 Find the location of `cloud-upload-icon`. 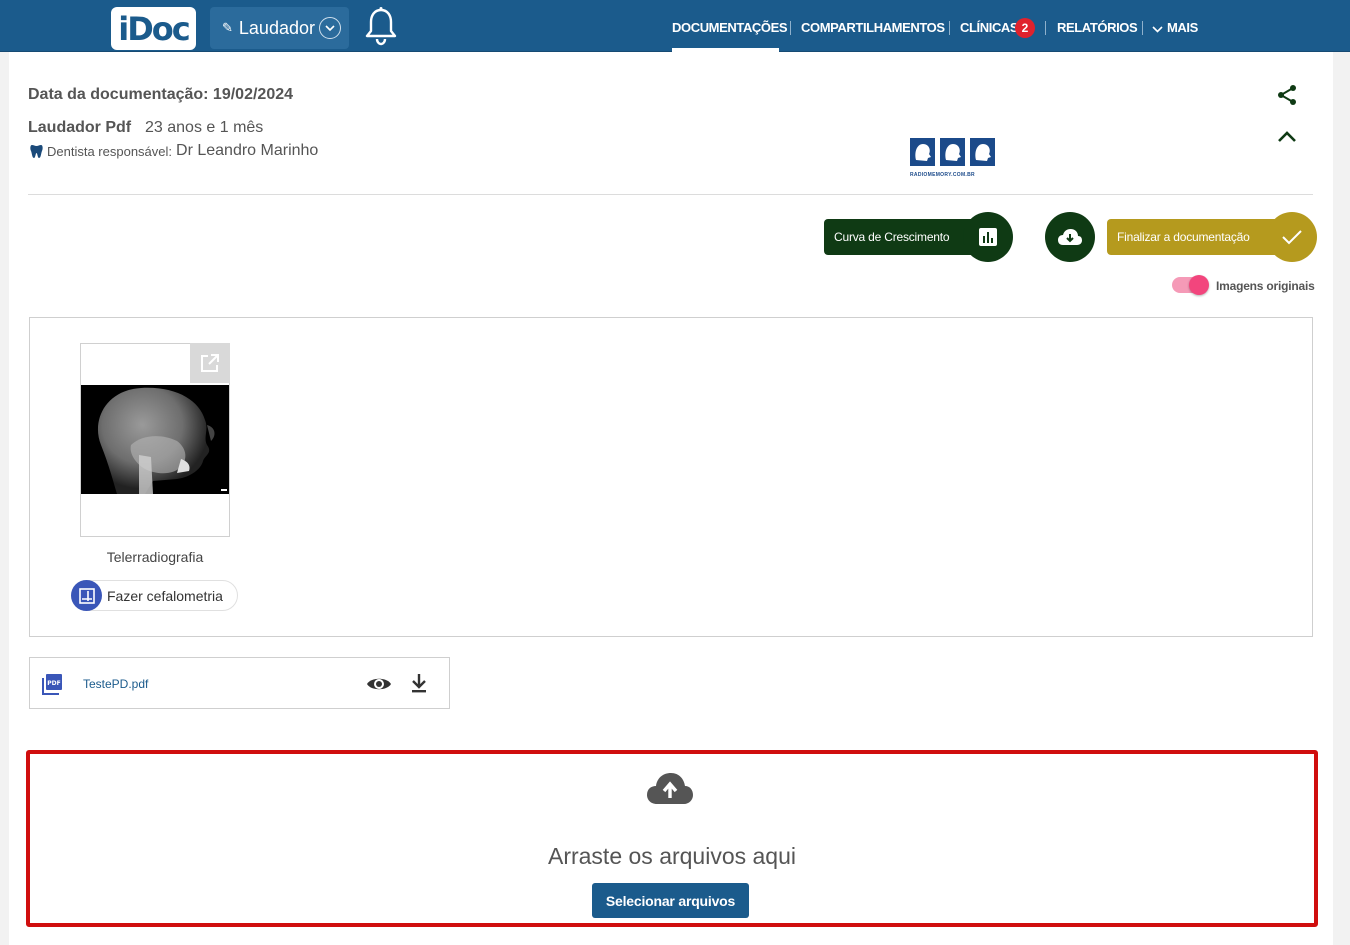

cloud-upload-icon is located at coordinates (670, 788).